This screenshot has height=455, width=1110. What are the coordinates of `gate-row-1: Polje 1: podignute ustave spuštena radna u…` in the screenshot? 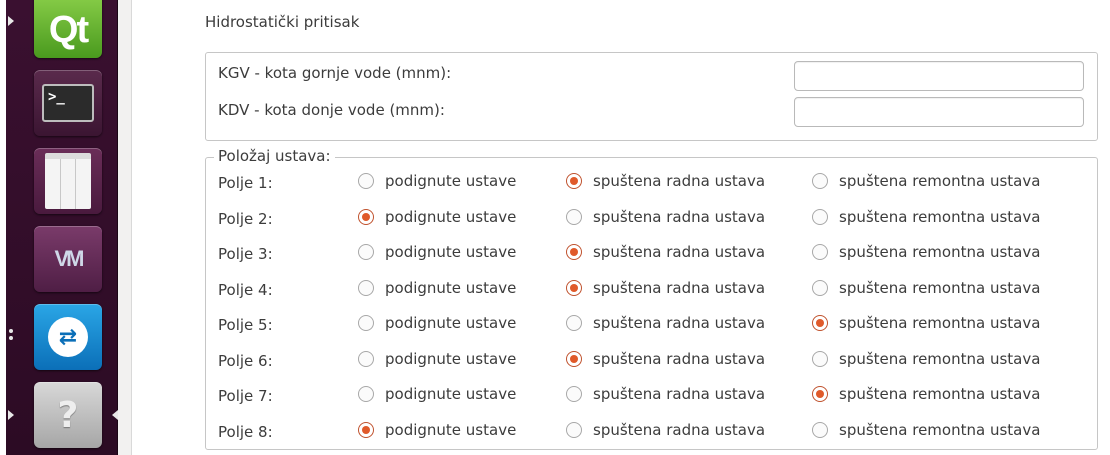 It's located at (652, 184).